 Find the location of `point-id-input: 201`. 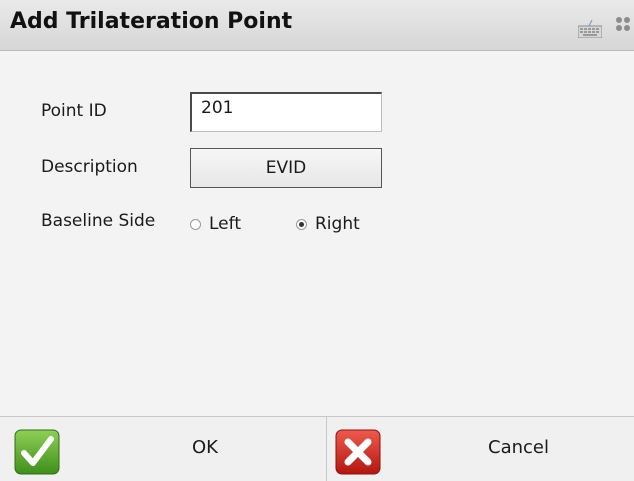

point-id-input: 201 is located at coordinates (286, 112).